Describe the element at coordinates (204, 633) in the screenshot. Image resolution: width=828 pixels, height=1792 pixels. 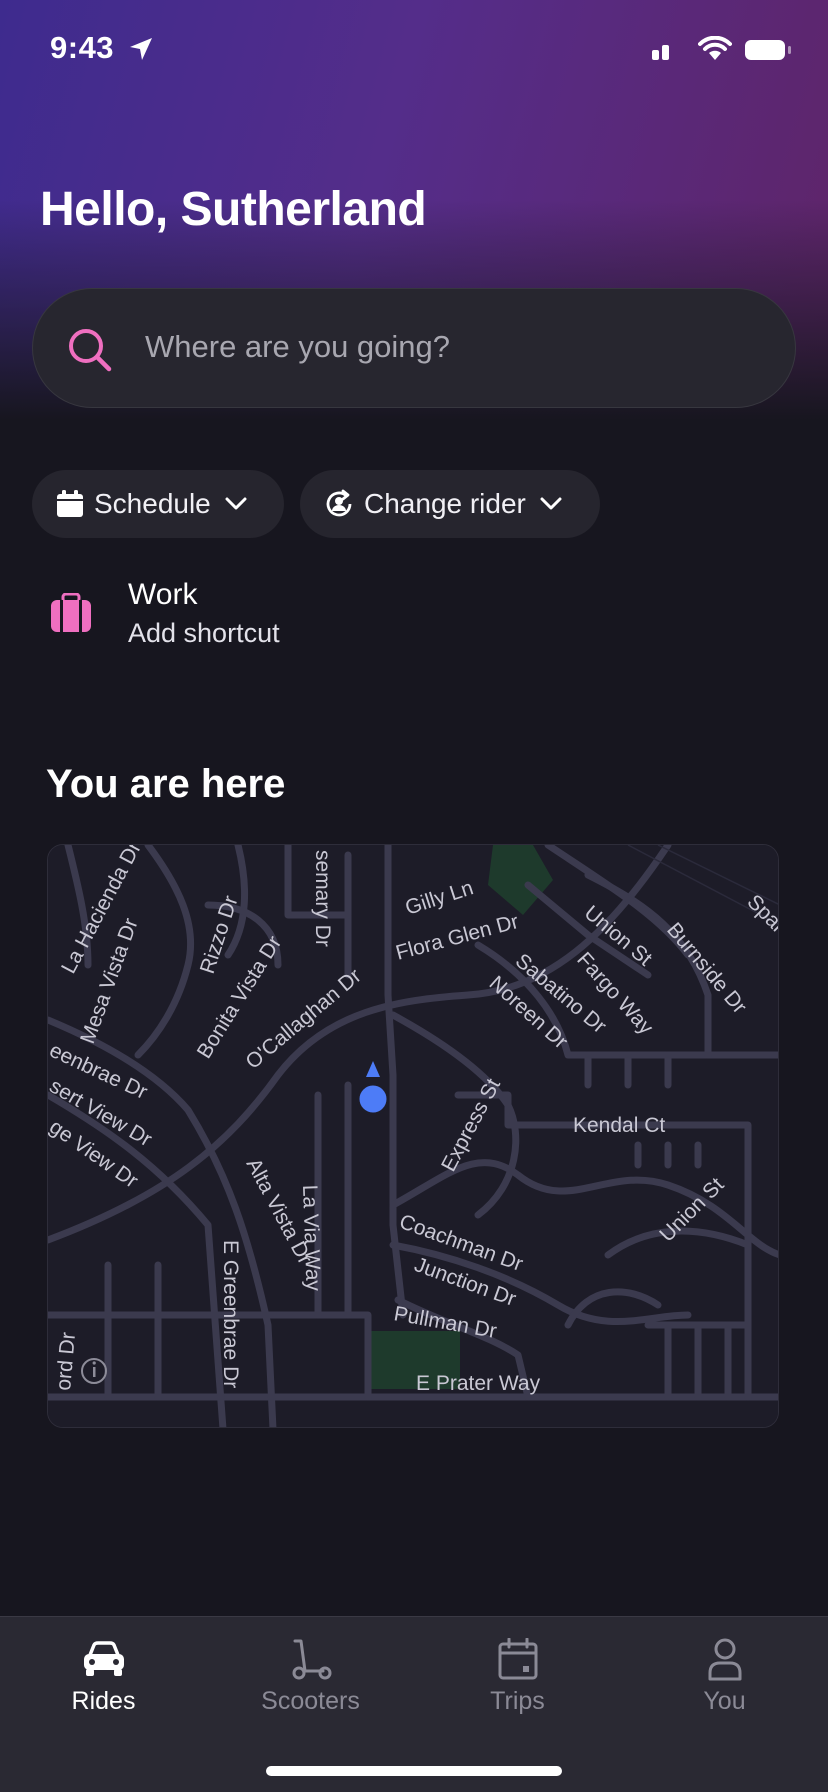
I see `add-shortcut-link: Add shortcut` at that location.